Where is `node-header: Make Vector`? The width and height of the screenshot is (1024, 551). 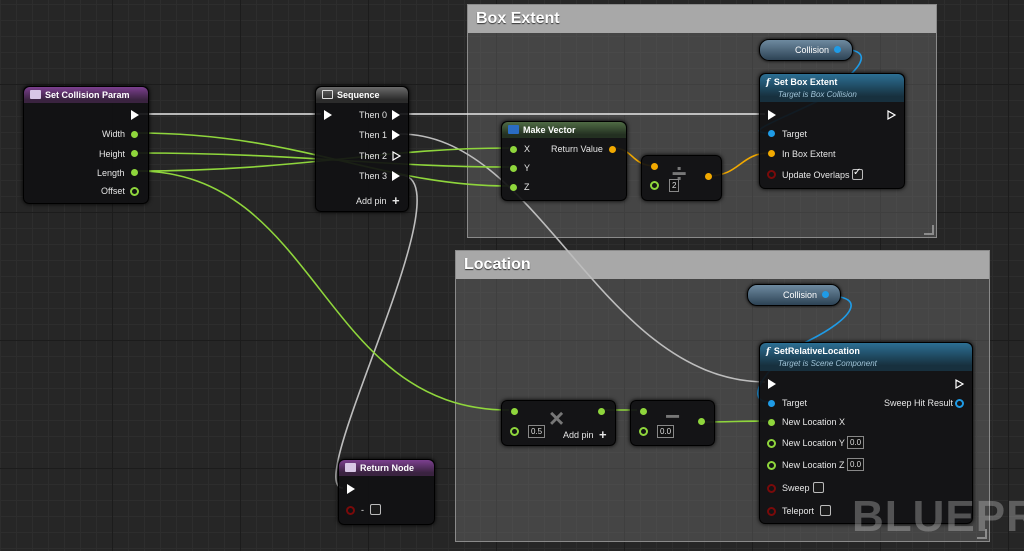 node-header: Make Vector is located at coordinates (564, 130).